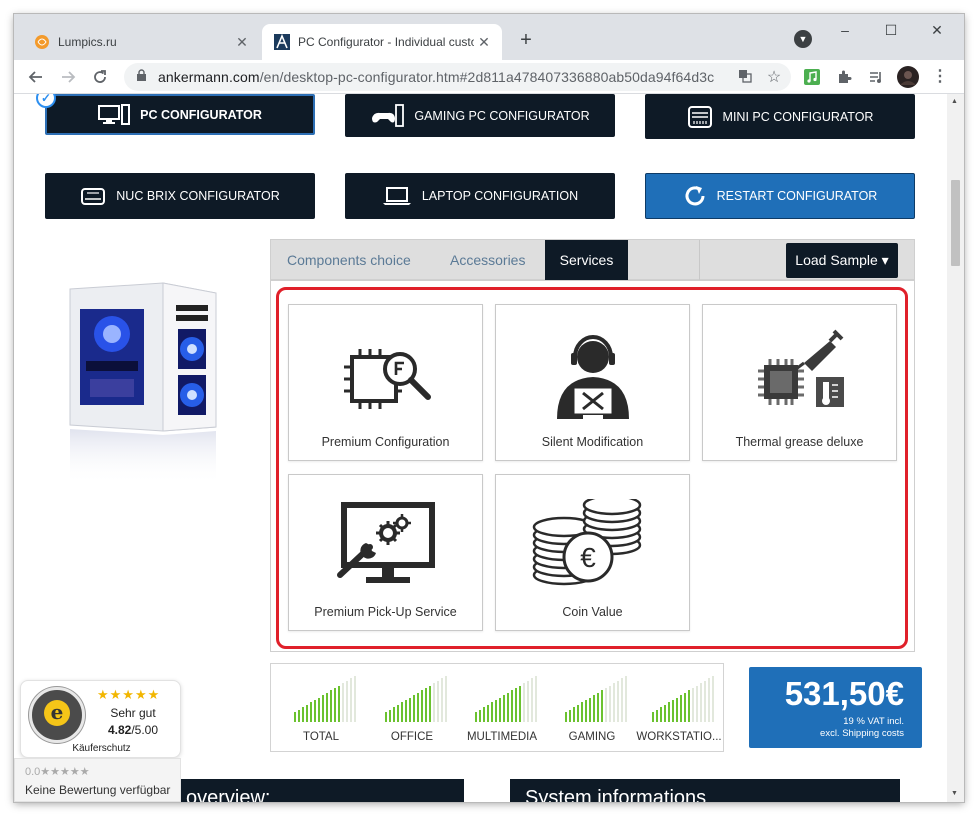 Image resolution: width=977 pixels, height=815 pixels. I want to click on media-control-icon, so click(876, 77).